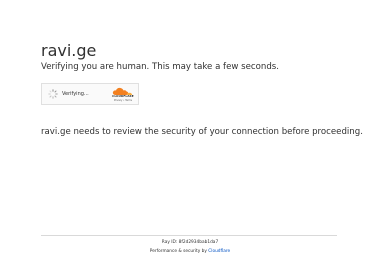  I want to click on performance-footer: Performance & security by Cloudflare, so click(190, 252).